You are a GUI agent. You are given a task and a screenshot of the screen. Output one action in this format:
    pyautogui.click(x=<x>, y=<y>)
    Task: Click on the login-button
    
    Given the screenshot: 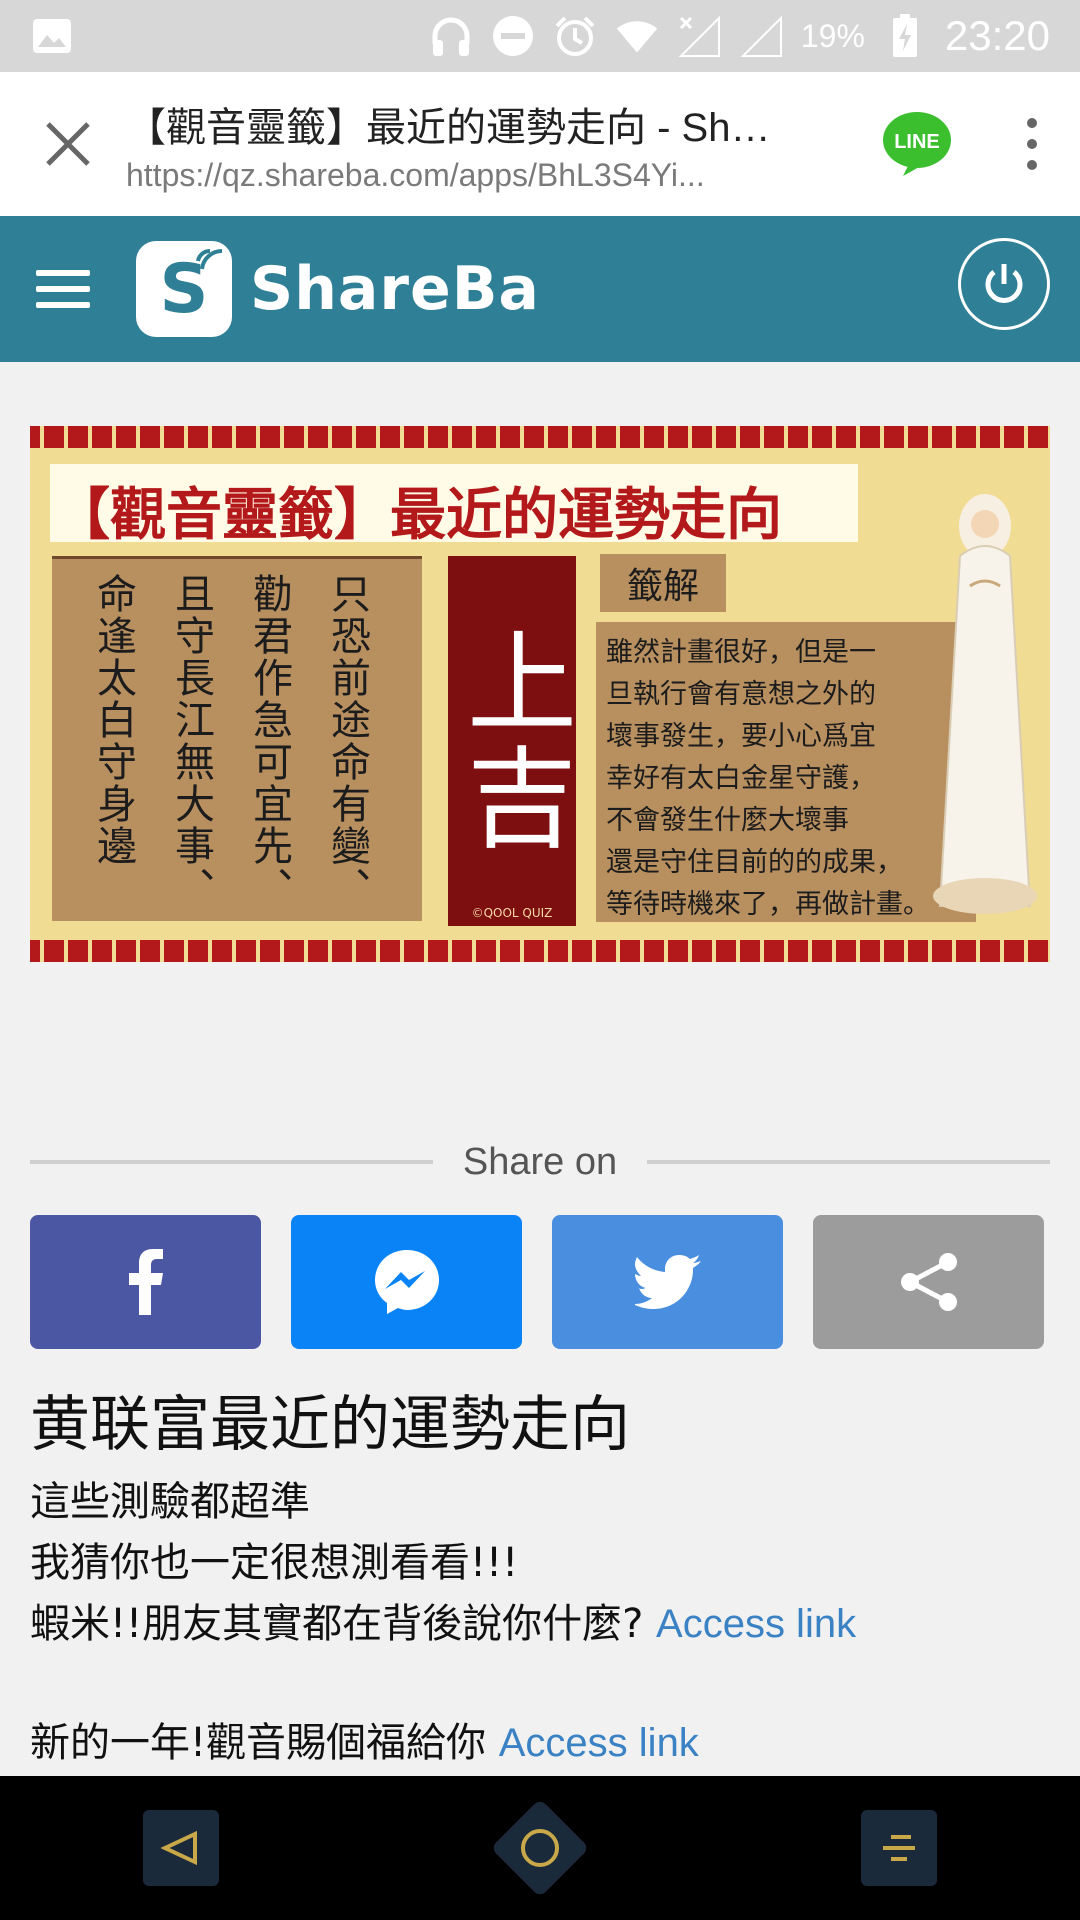 What is the action you would take?
    pyautogui.click(x=1004, y=284)
    